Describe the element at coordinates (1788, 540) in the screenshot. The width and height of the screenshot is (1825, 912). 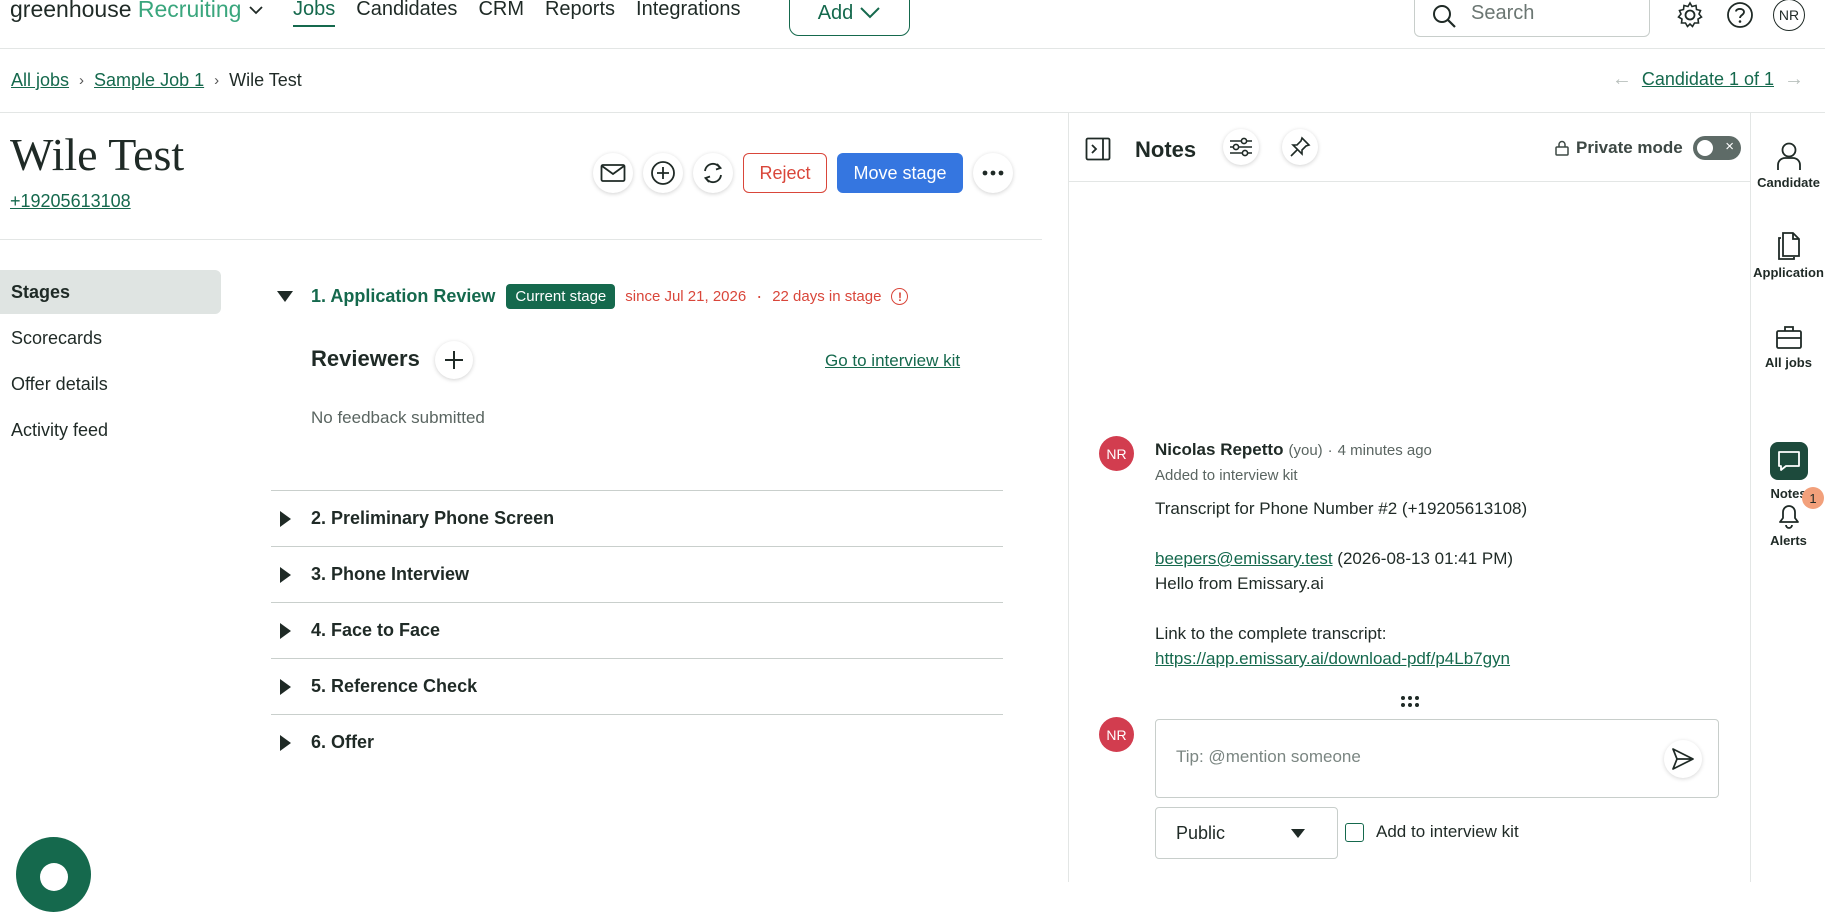
I see `rail-label: Alerts` at that location.